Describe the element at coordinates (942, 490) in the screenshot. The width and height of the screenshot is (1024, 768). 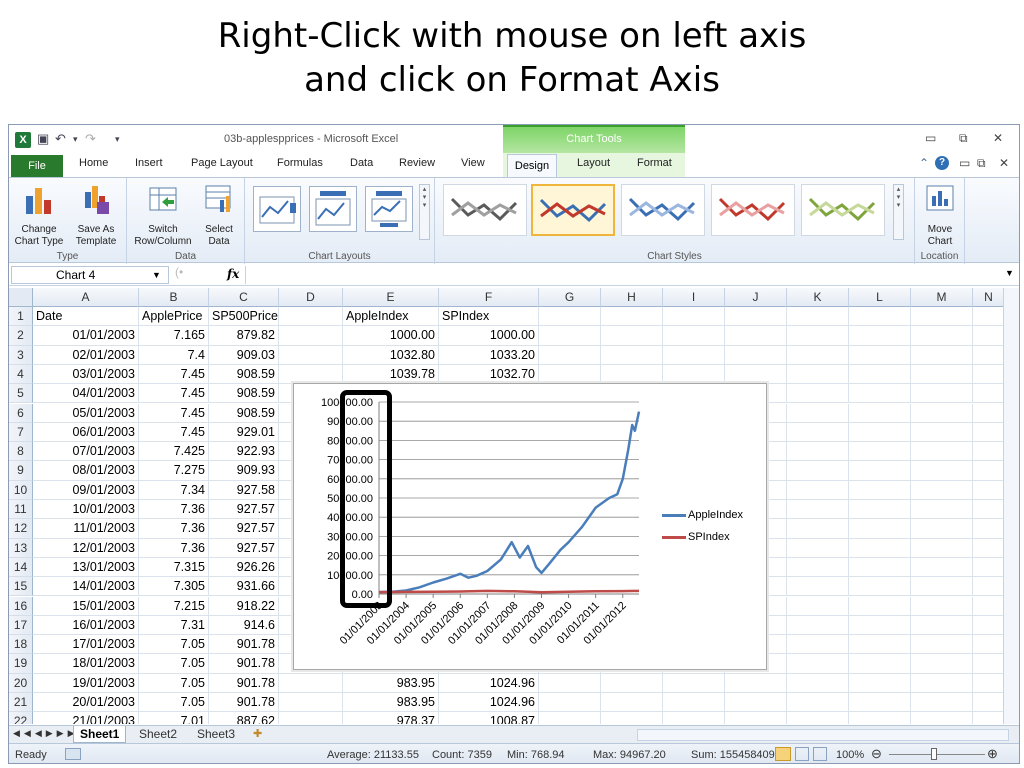
I see `cell-m10` at that location.